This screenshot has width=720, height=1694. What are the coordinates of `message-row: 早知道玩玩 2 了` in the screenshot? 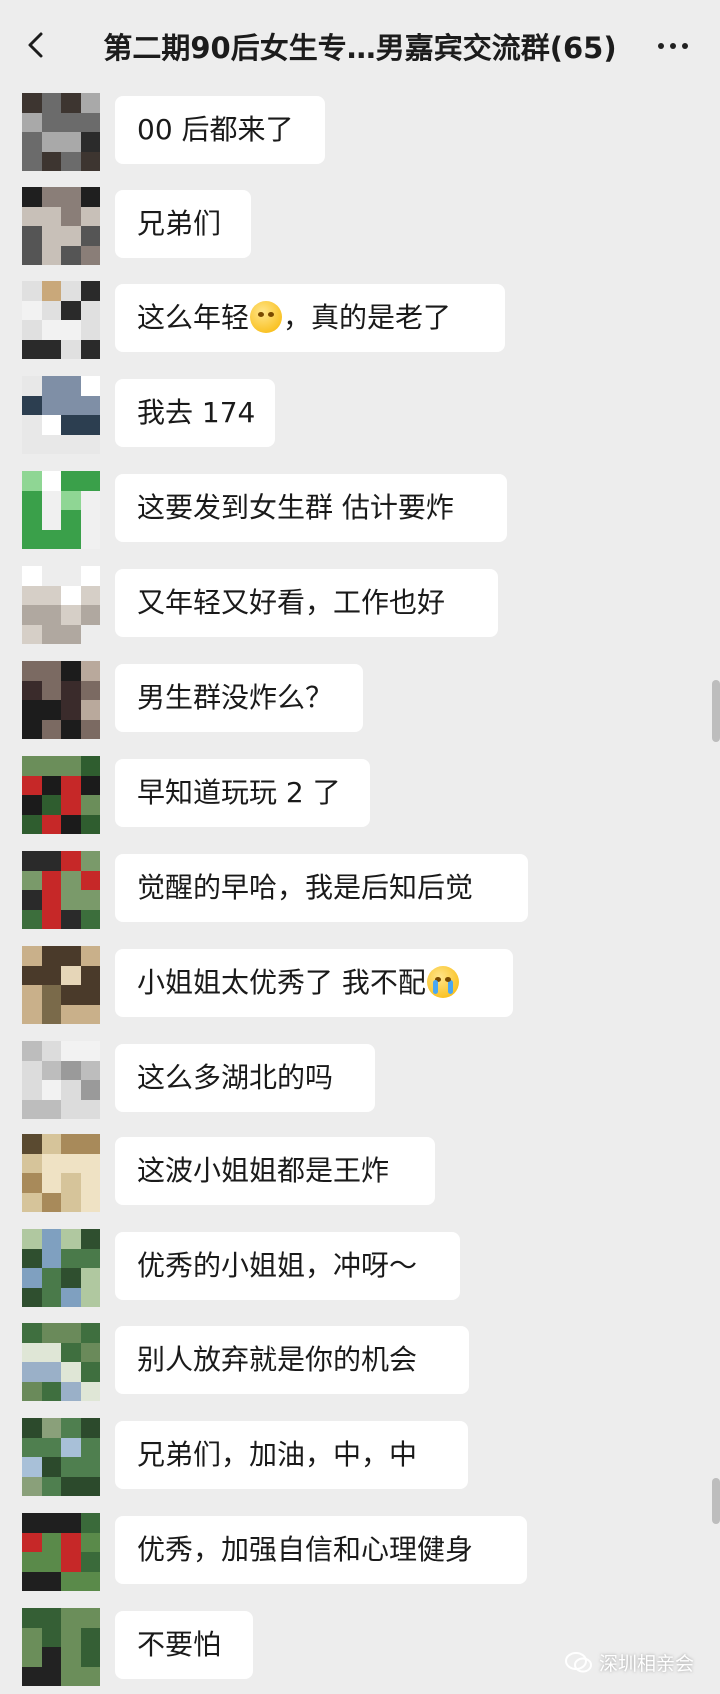 It's located at (360, 796).